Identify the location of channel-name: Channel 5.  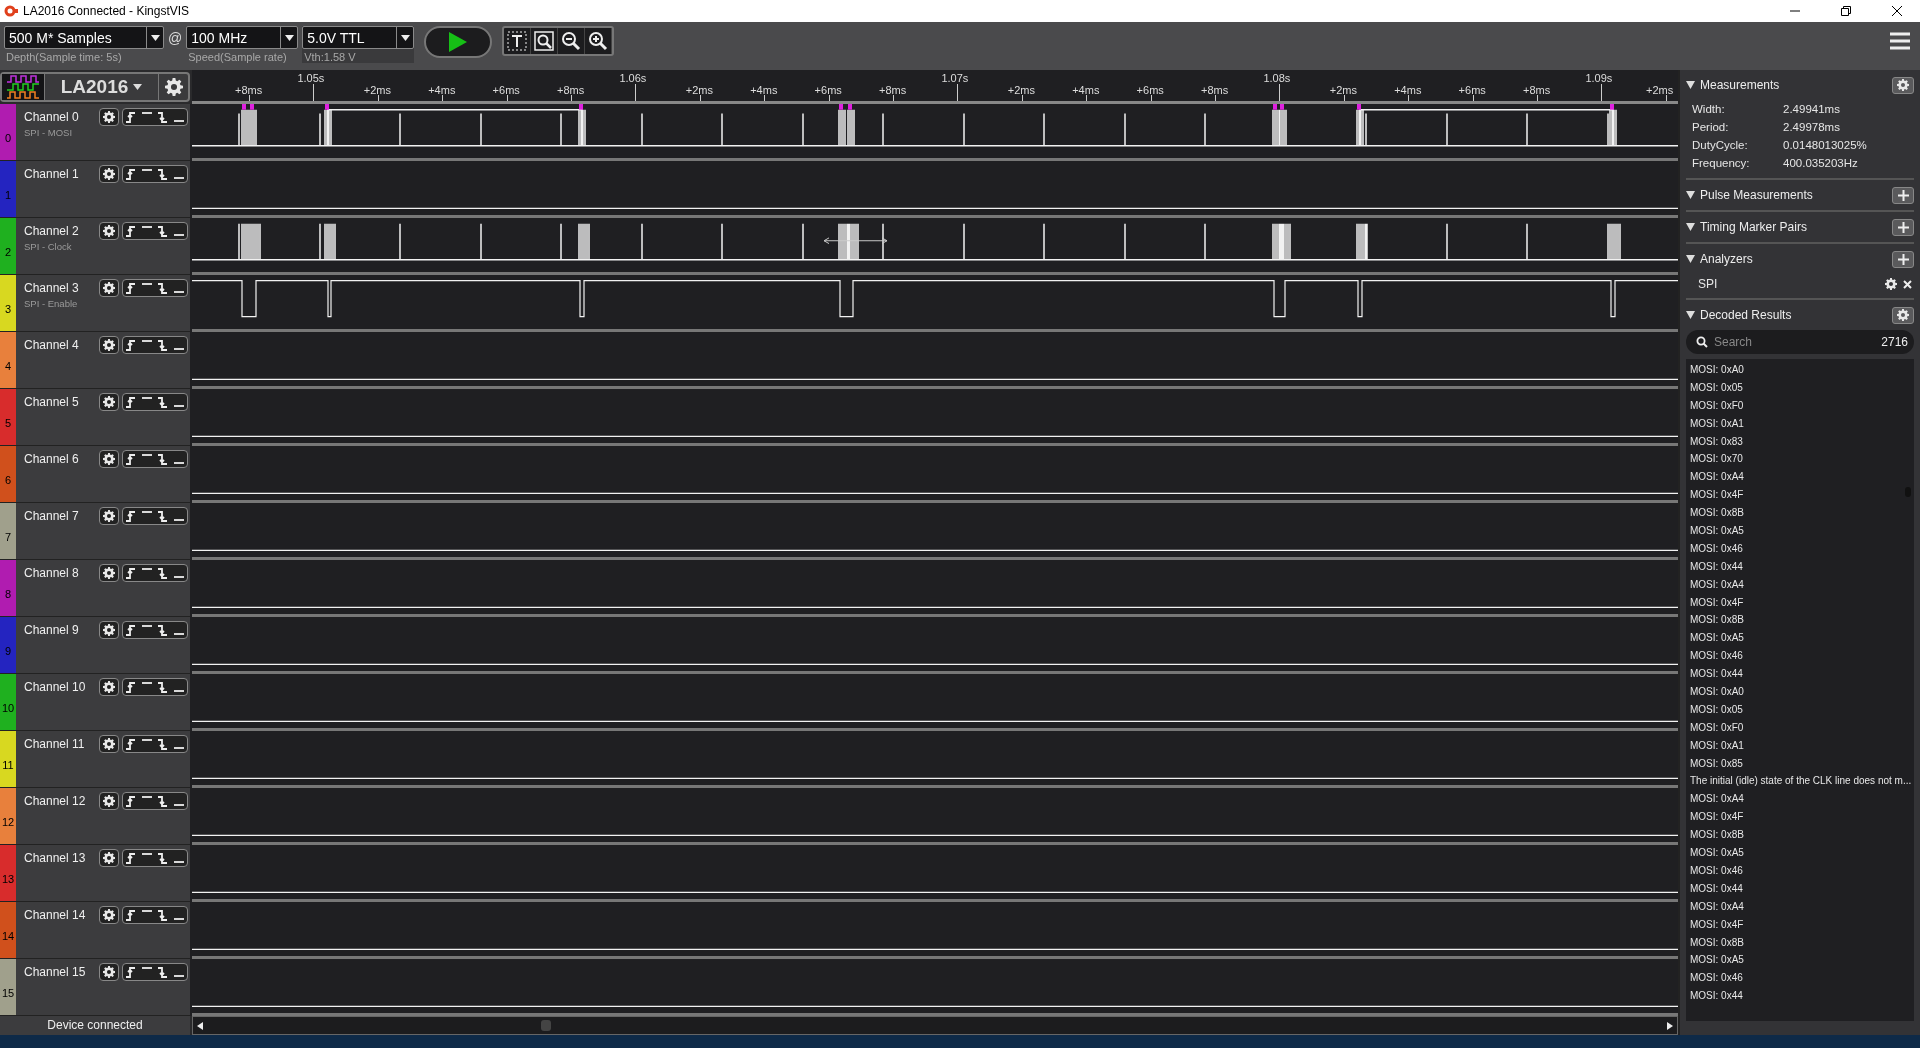
(52, 402).